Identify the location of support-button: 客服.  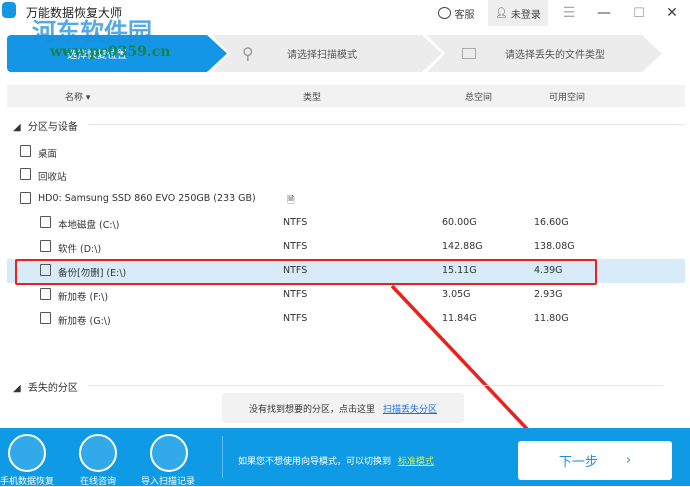
(456, 13).